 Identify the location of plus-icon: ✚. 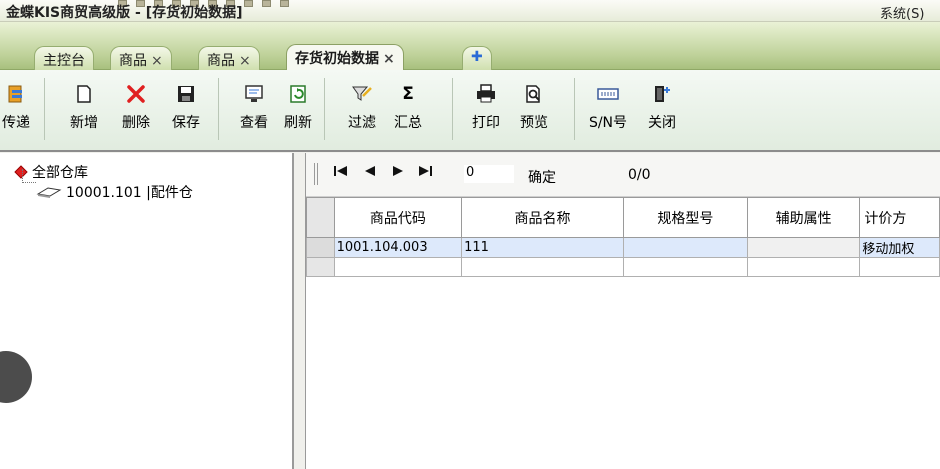
(477, 57).